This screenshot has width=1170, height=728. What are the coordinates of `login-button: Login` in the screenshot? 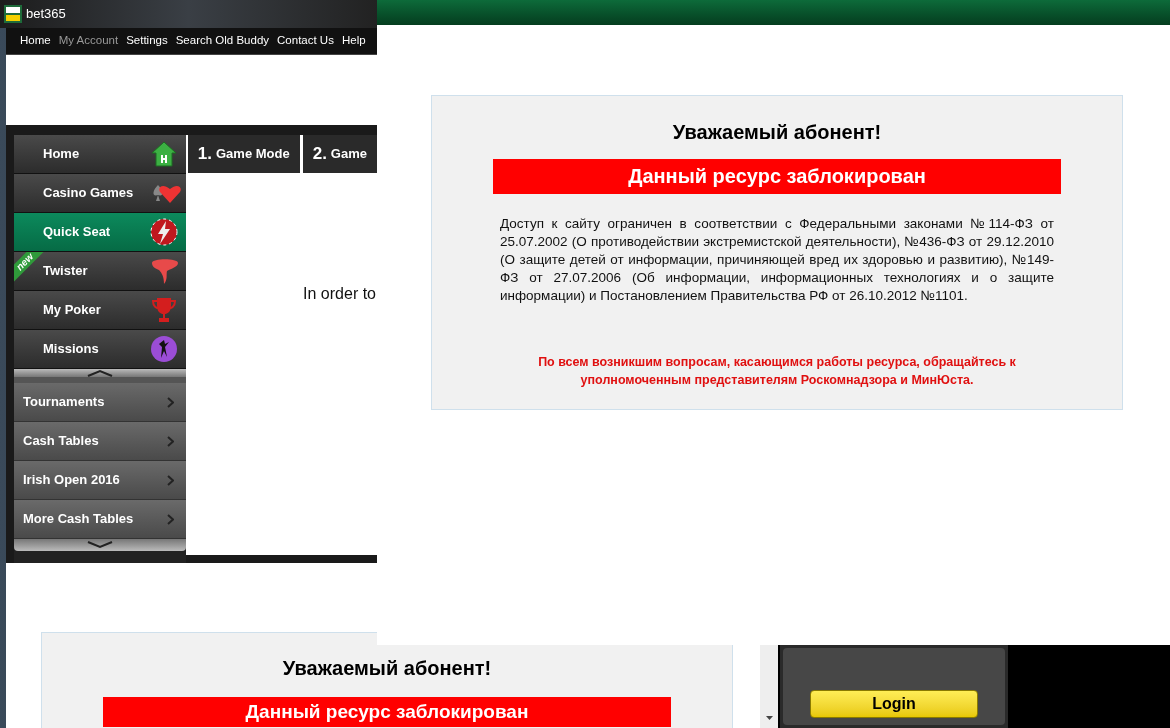 It's located at (894, 704).